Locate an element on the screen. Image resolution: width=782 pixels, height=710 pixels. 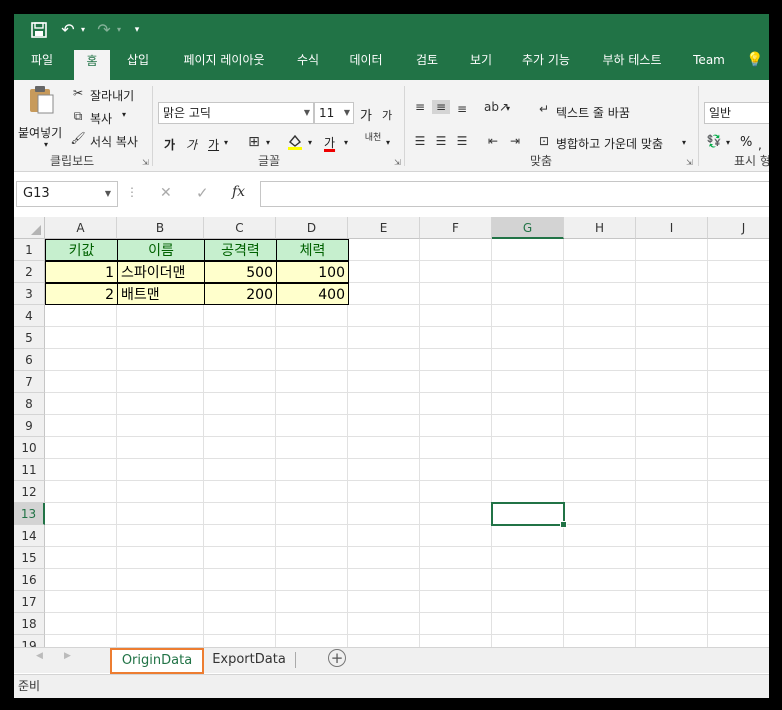
number-format-select: 일반 is located at coordinates (736, 113).